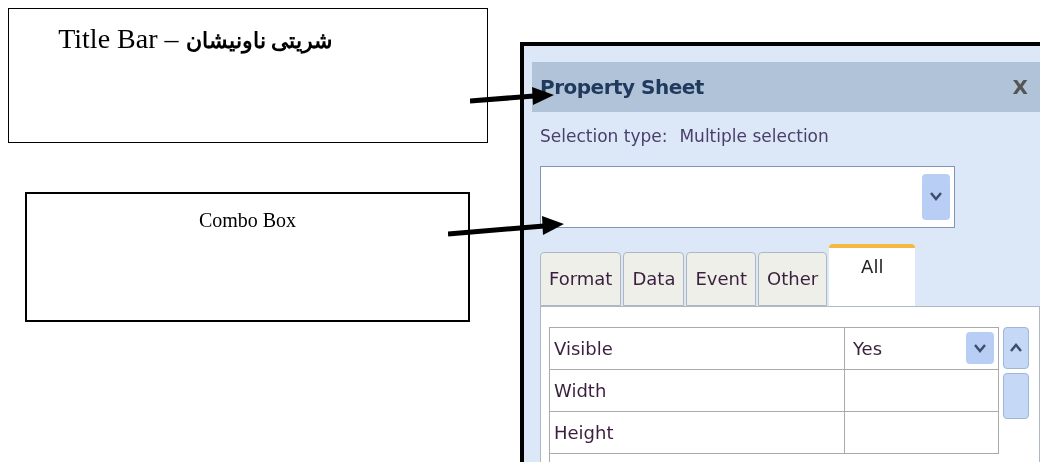 This screenshot has width=1040, height=462. Describe the element at coordinates (872, 274) in the screenshot. I see `tab: All` at that location.